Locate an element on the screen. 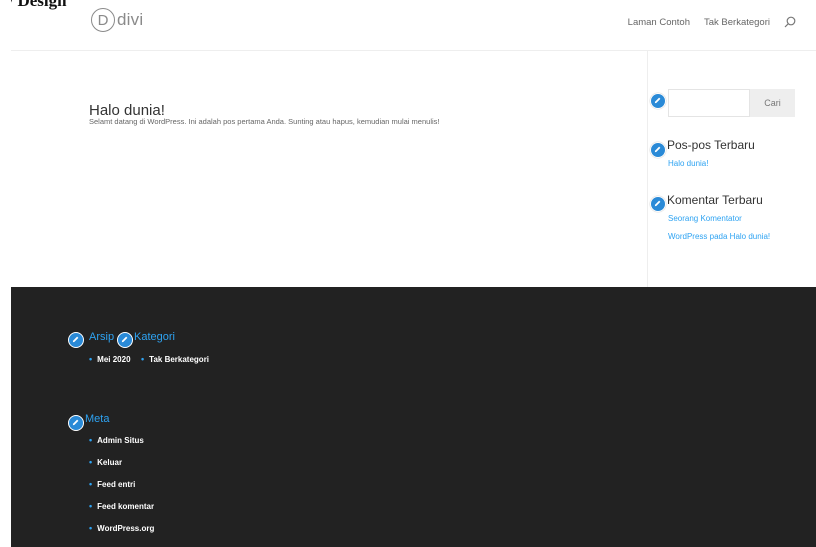 Image resolution: width=816 pixels, height=547 pixels. category-link: Tak Berkategori is located at coordinates (179, 359).